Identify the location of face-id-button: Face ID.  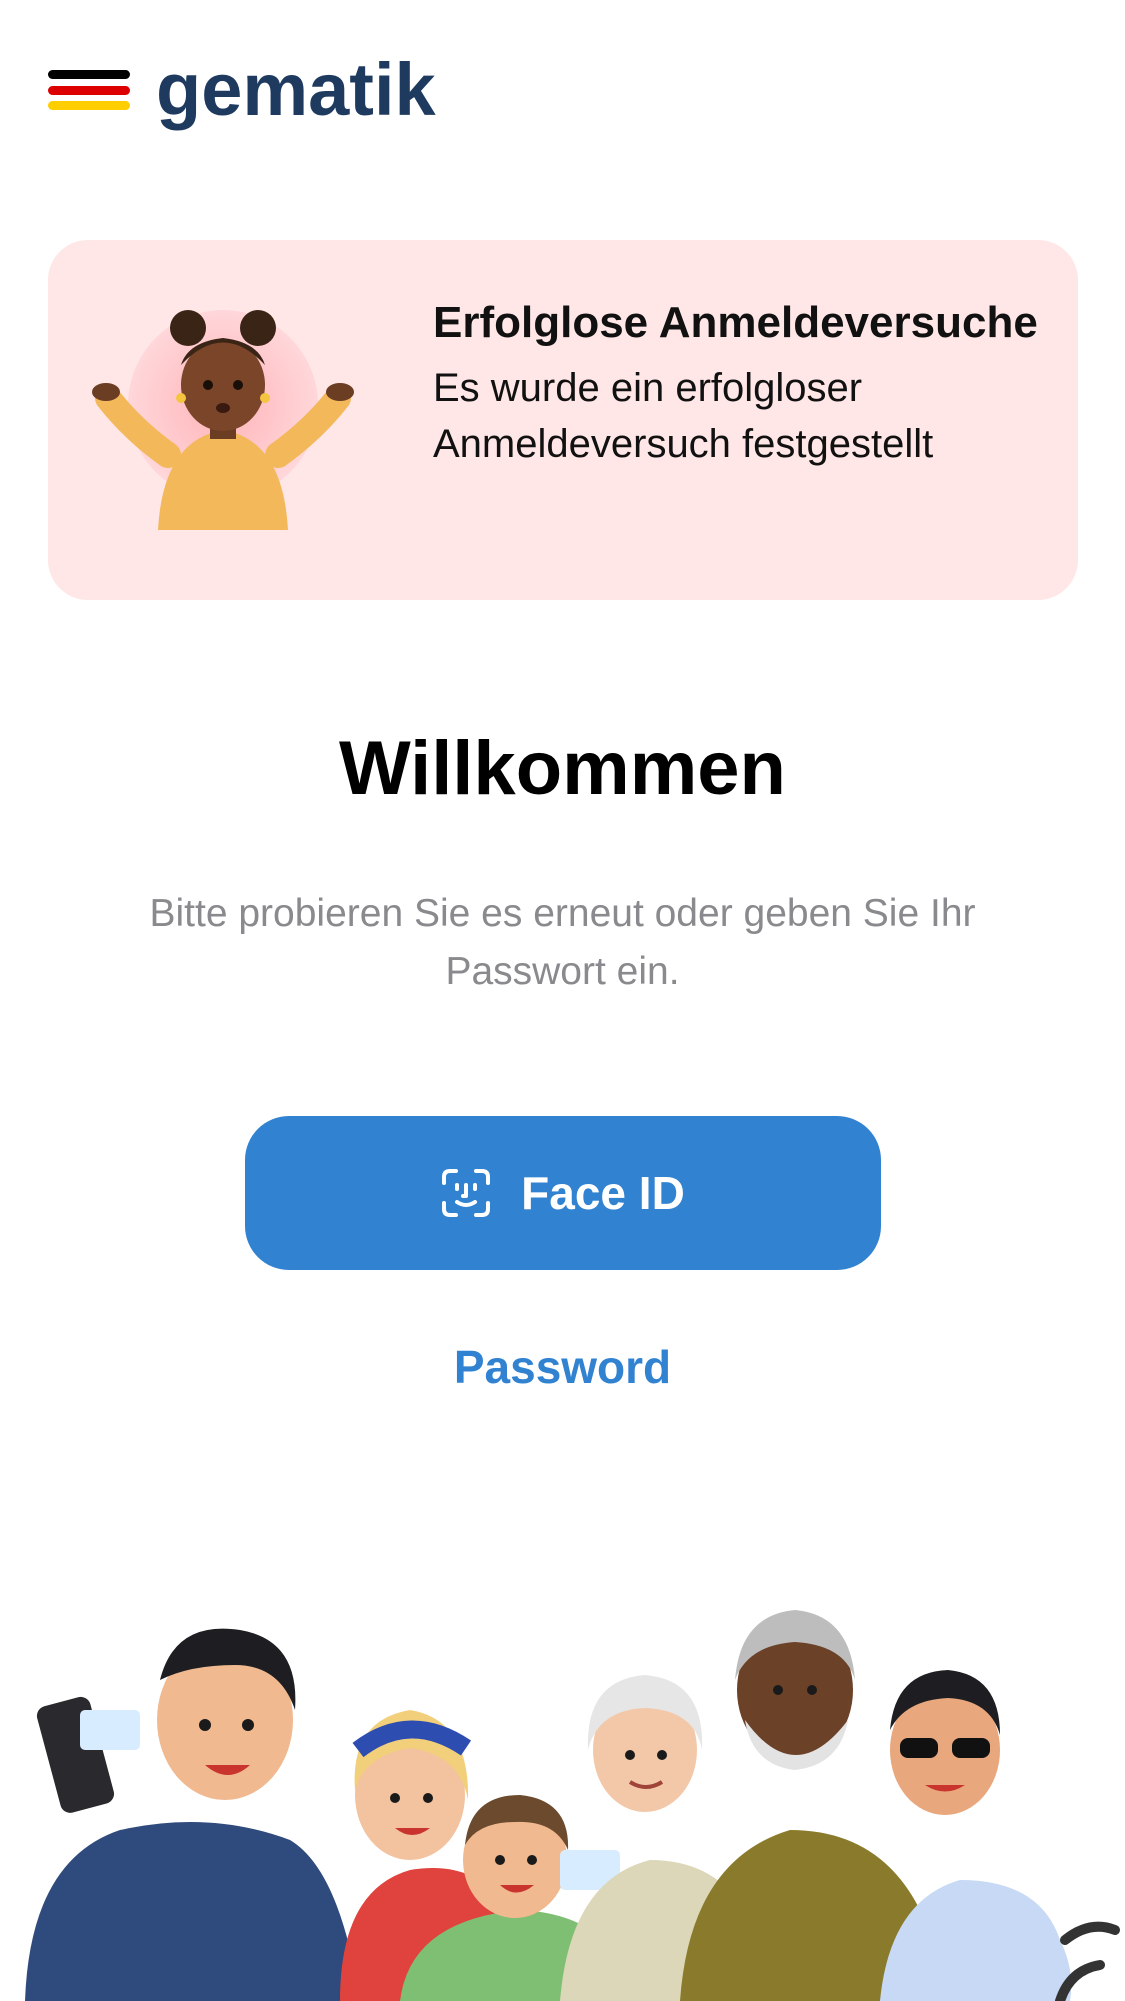
(563, 1193).